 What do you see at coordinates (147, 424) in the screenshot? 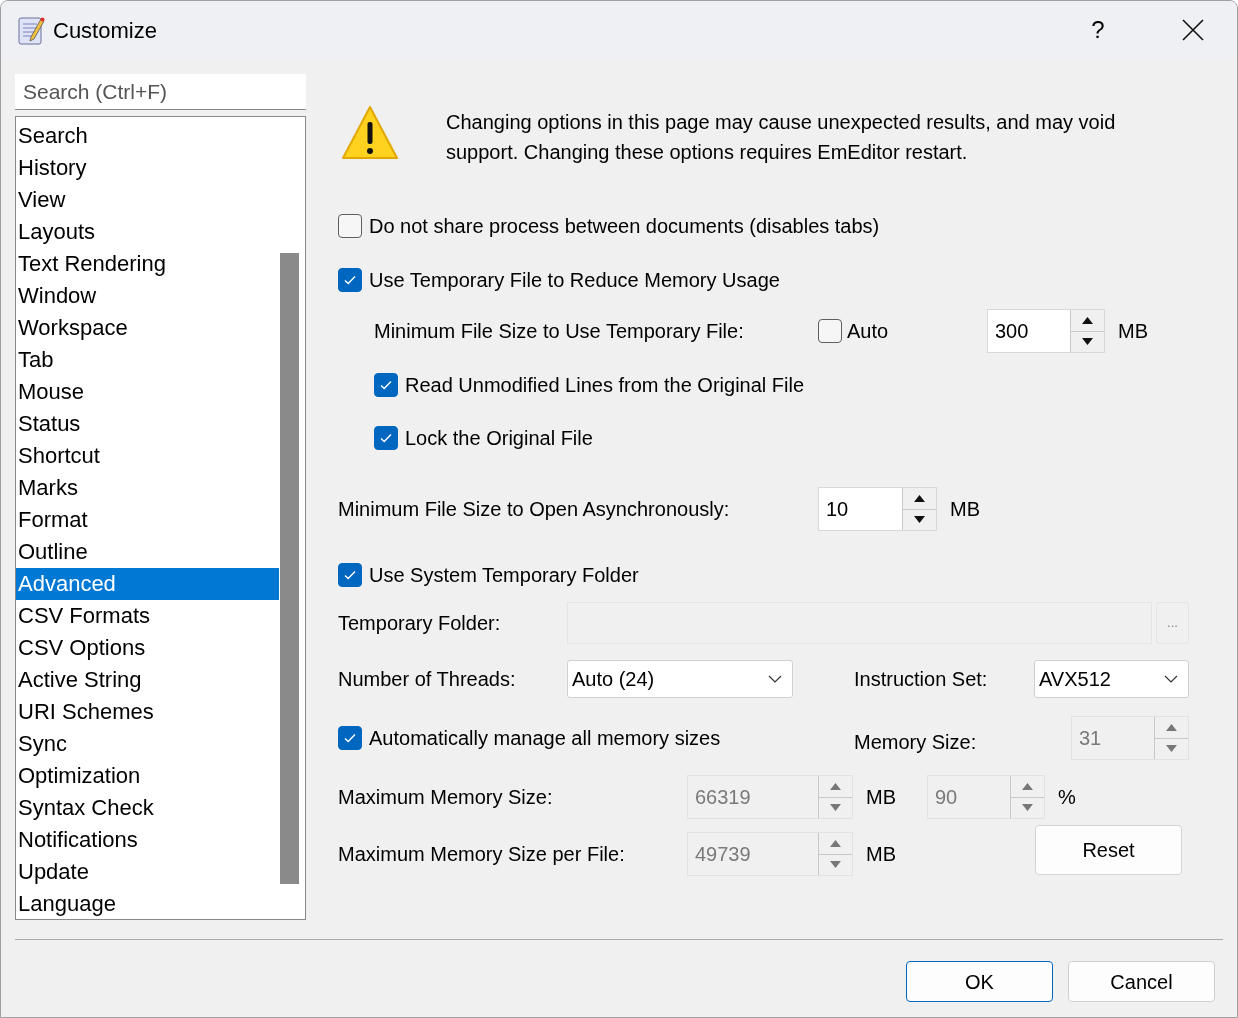
I see `category-item: Status` at bounding box center [147, 424].